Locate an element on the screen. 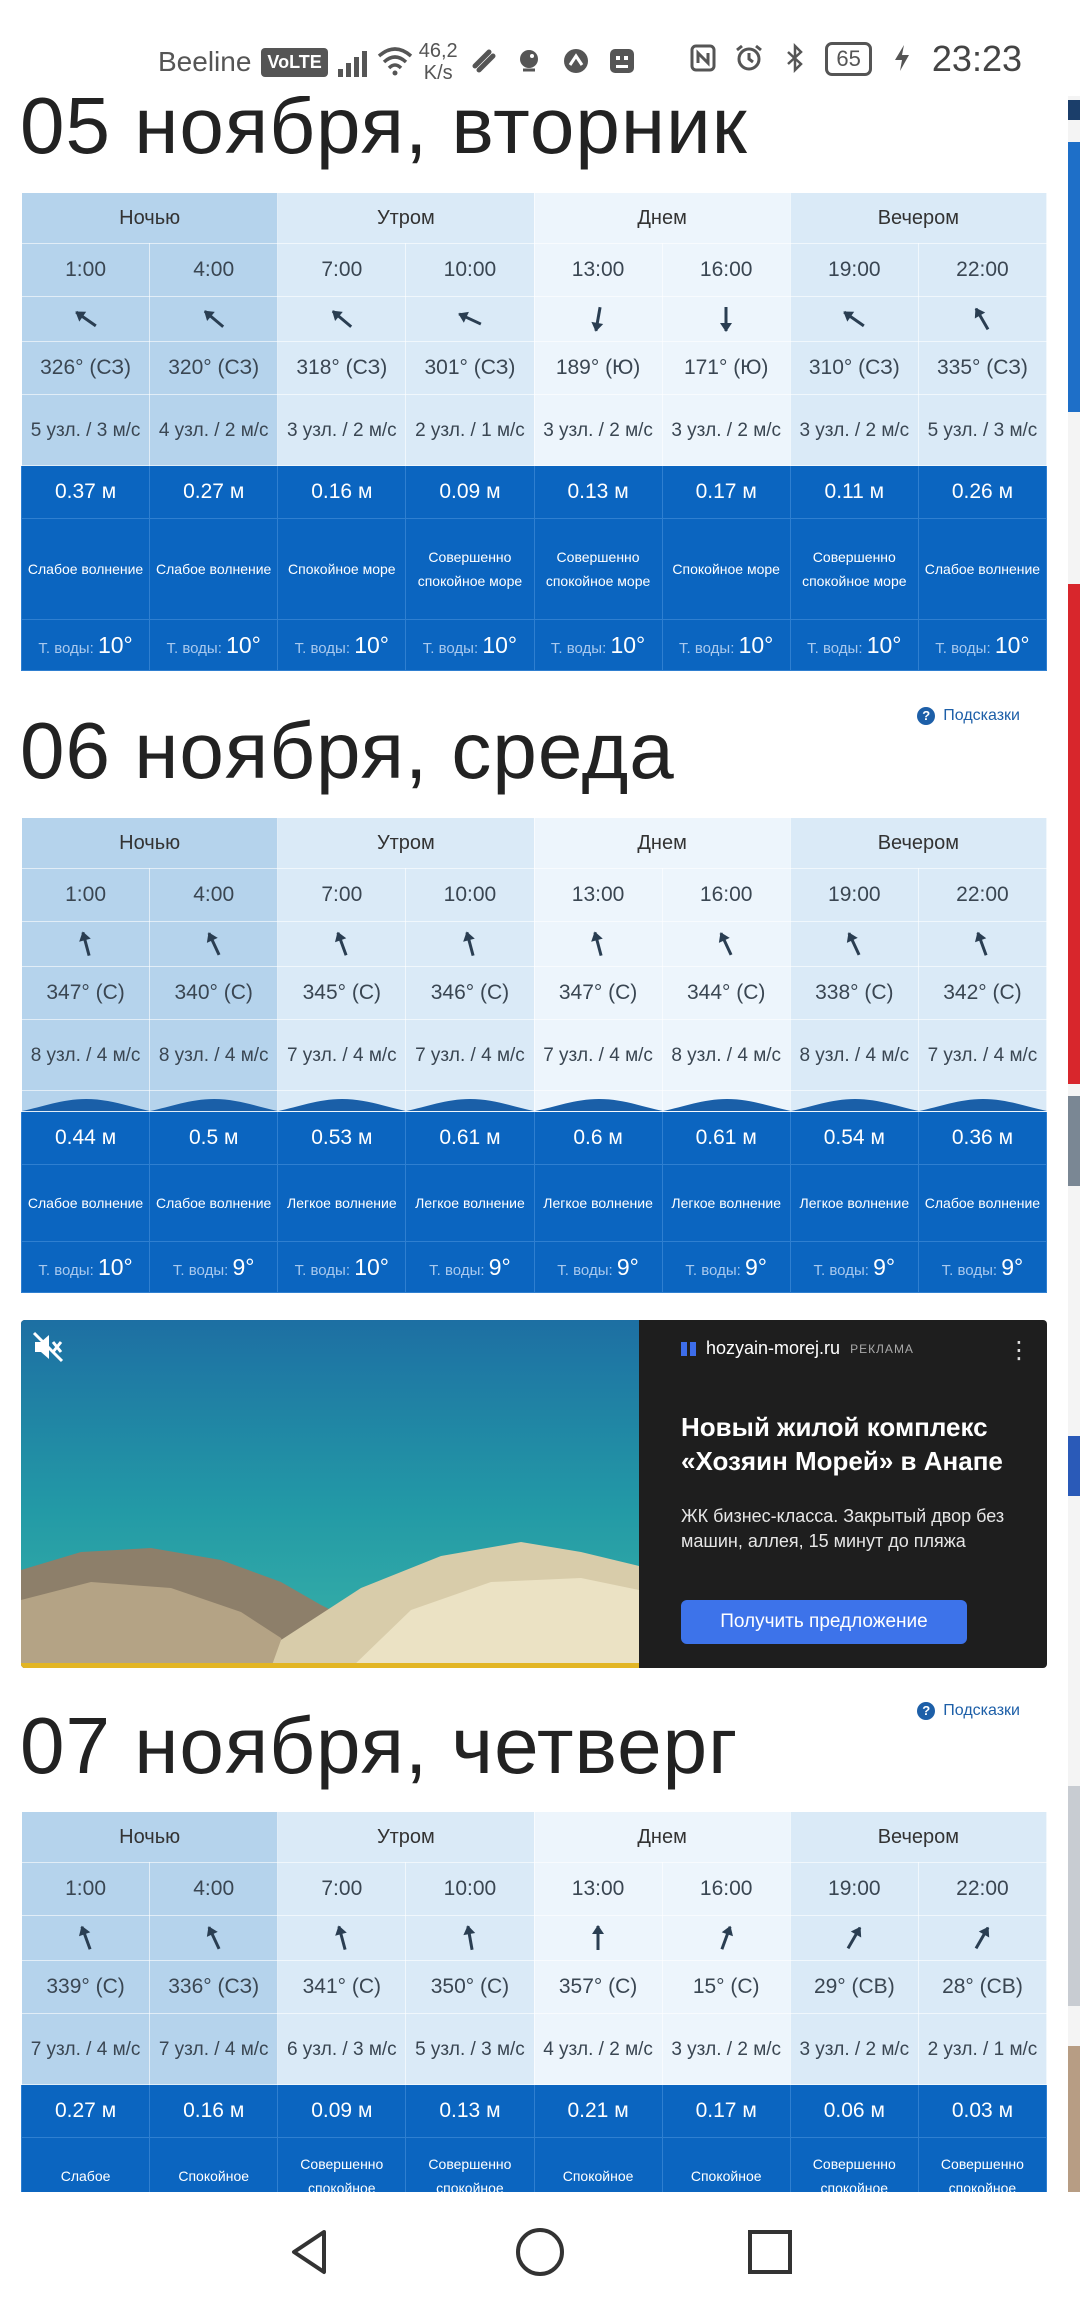  recents-icon is located at coordinates (770, 2252).